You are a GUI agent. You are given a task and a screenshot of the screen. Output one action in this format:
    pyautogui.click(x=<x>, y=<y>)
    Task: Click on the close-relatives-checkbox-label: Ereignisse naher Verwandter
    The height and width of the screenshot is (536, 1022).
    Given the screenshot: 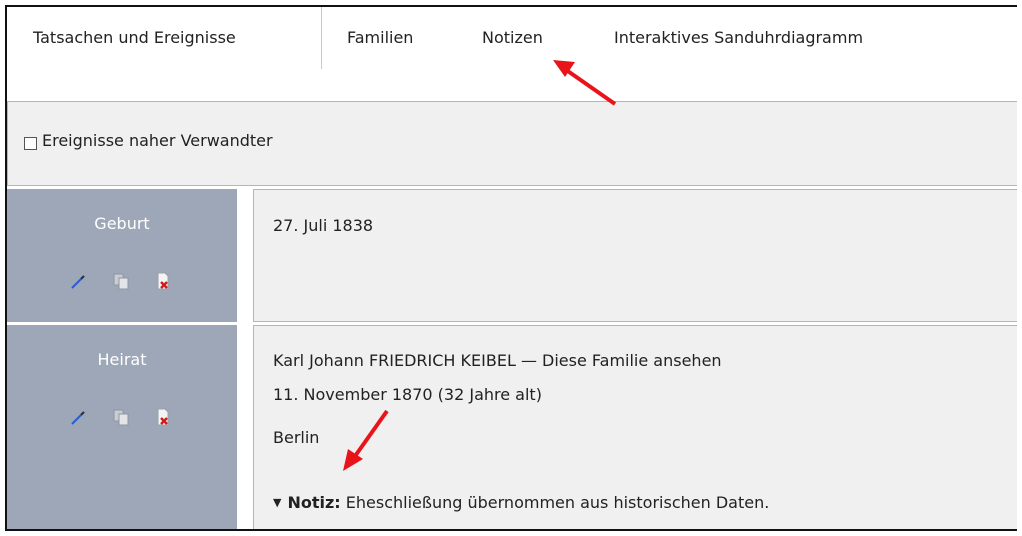 What is the action you would take?
    pyautogui.click(x=157, y=140)
    